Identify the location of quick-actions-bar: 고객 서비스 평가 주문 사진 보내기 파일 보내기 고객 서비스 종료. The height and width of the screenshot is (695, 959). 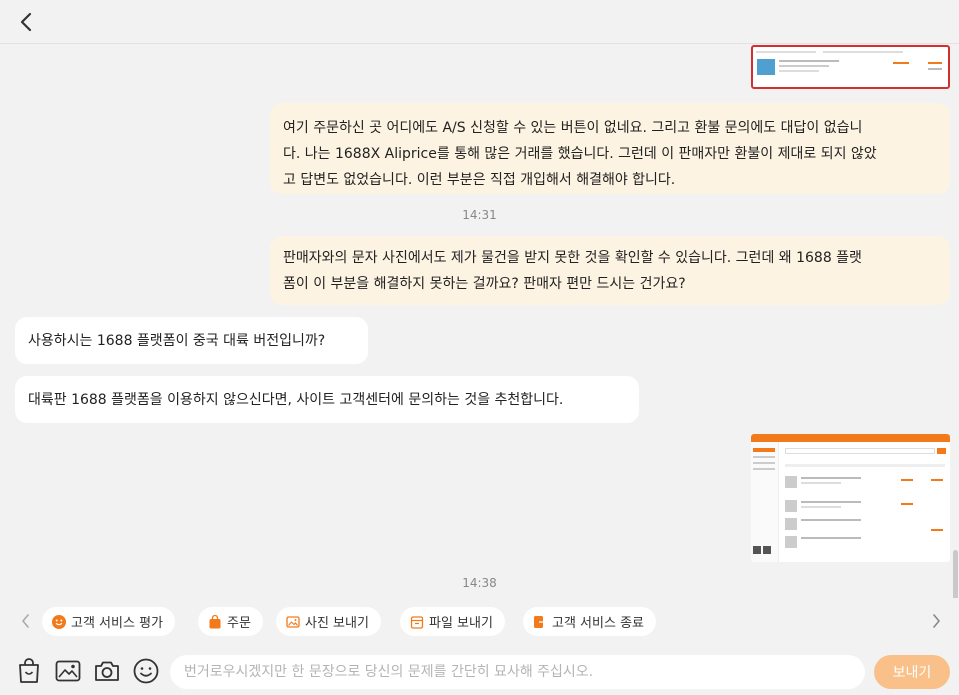
(479, 621).